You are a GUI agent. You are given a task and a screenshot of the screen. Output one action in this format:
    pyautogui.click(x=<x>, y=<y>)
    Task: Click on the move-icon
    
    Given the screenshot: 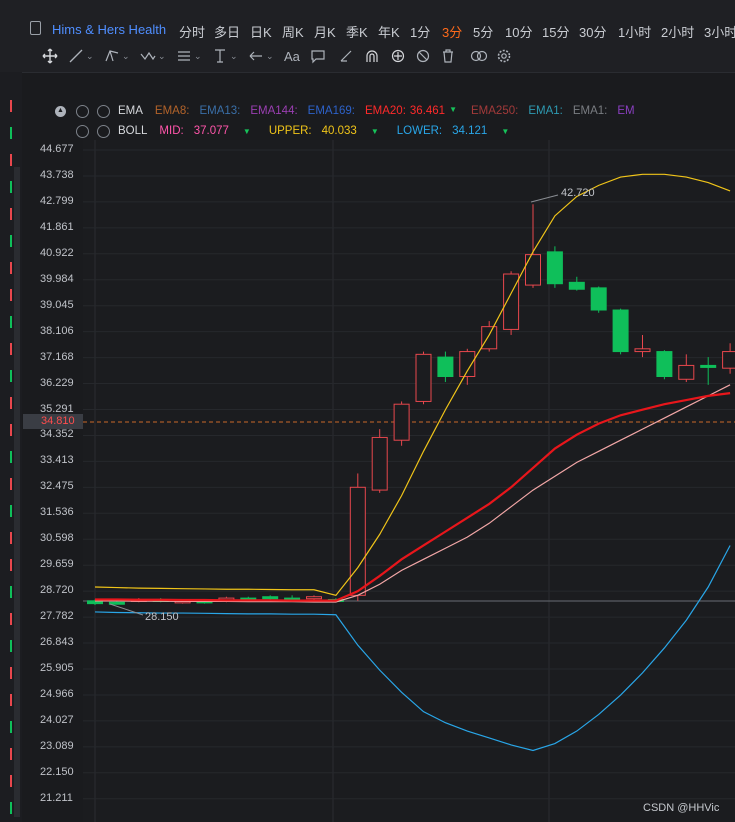 What is the action you would take?
    pyautogui.click(x=50, y=56)
    